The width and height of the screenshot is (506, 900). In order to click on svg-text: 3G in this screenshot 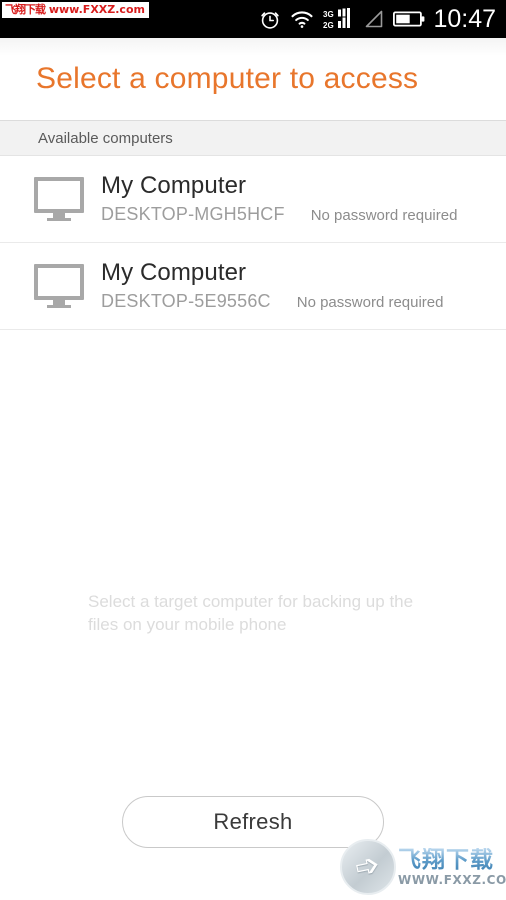, I will do `click(328, 14)`.